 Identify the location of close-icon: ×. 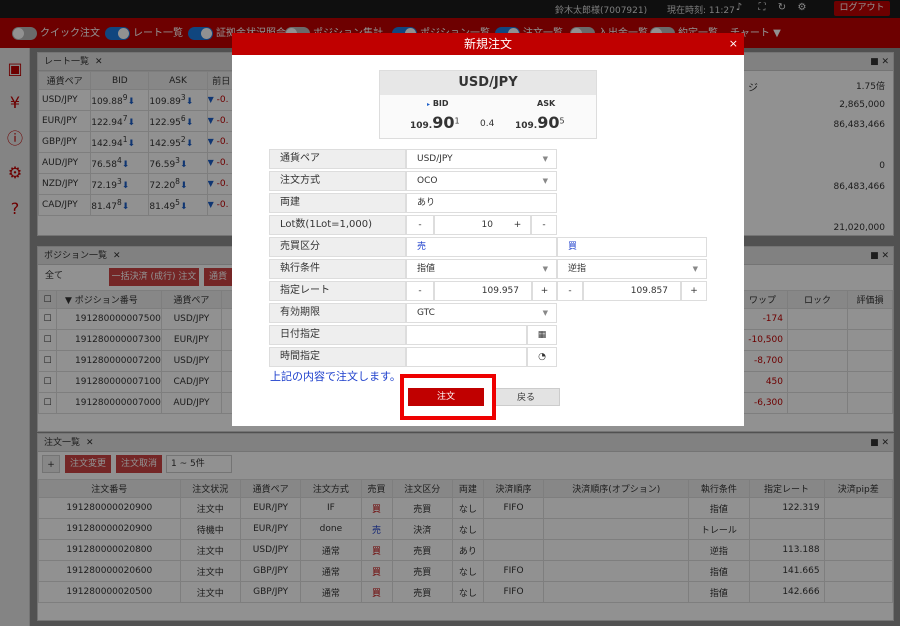
(733, 44).